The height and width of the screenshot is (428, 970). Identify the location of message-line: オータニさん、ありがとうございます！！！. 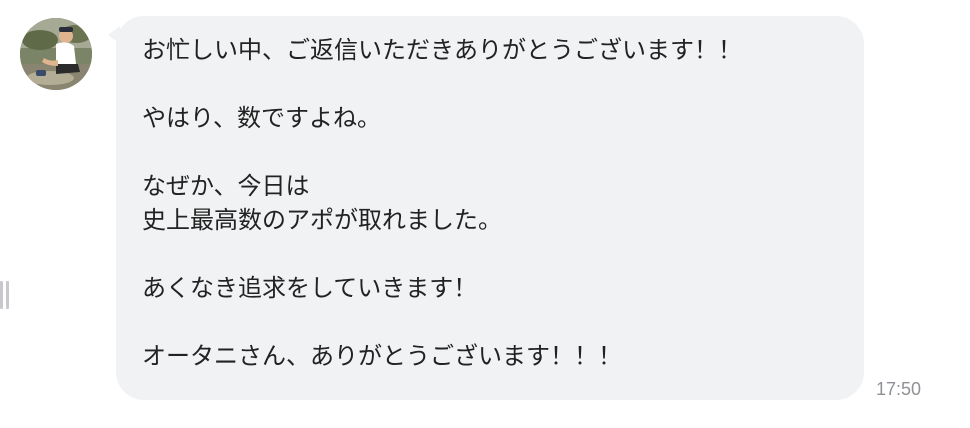
(382, 356).